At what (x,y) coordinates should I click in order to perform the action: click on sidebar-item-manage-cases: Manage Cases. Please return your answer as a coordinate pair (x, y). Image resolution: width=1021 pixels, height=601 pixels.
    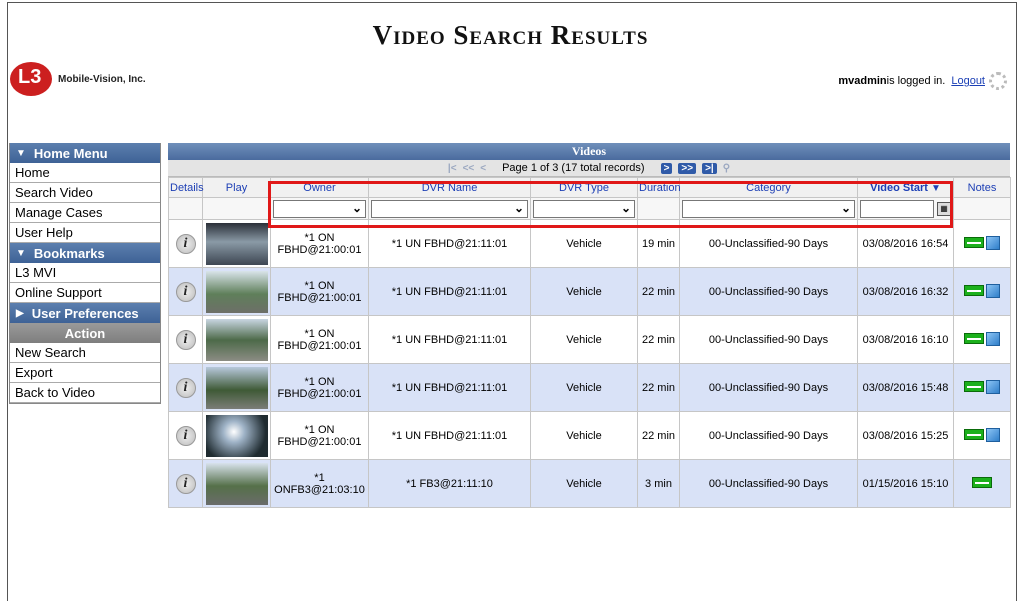
    Looking at the image, I should click on (85, 213).